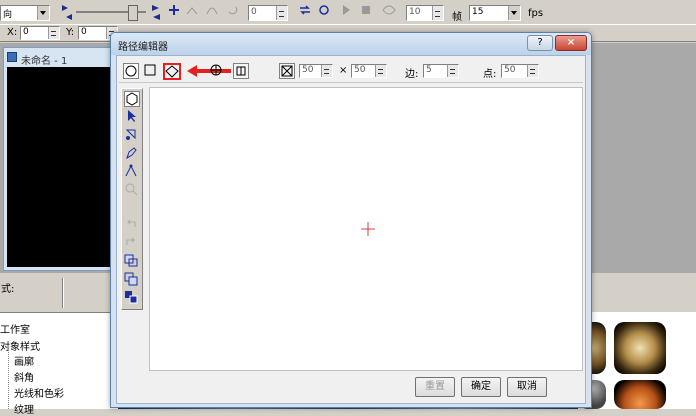 This screenshot has width=696, height=416. I want to click on dialog-title-bar, so click(351, 44).